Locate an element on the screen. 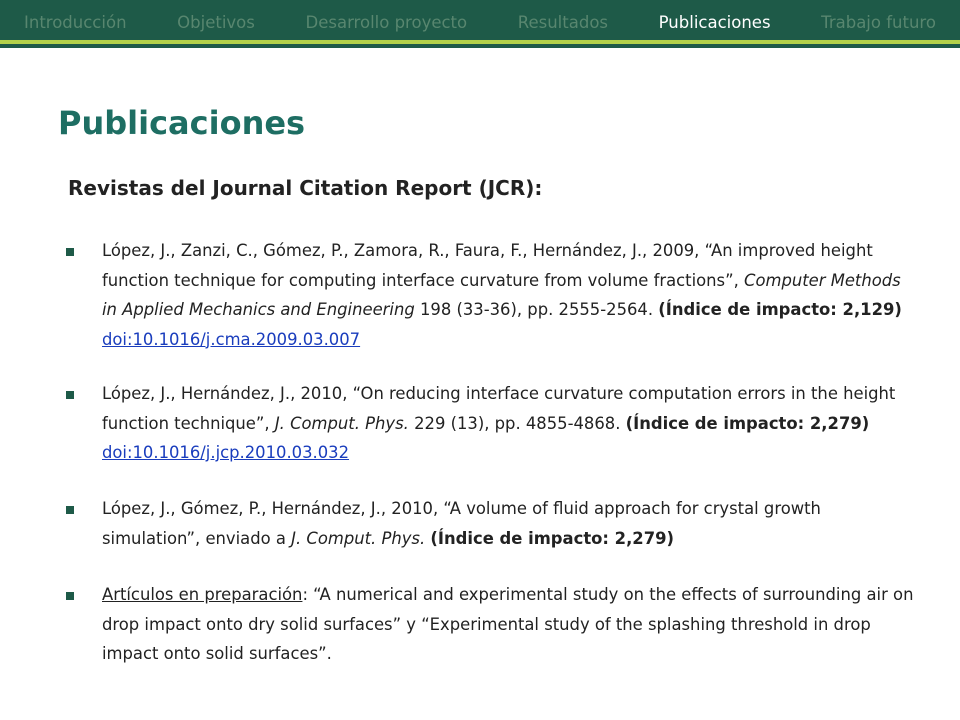  page-title: Publicaciones is located at coordinates (182, 123).